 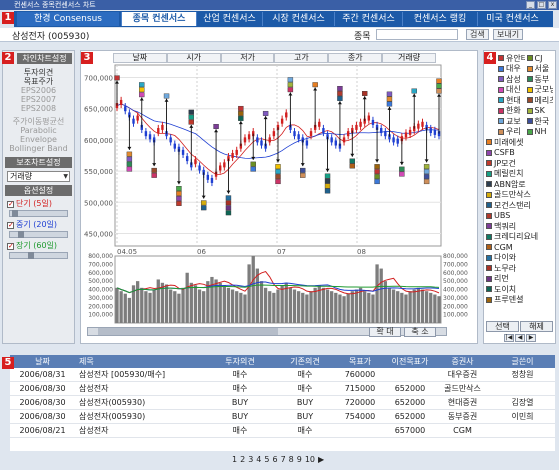 I want to click on indicator-eps2007: EPS2007, so click(x=38, y=99).